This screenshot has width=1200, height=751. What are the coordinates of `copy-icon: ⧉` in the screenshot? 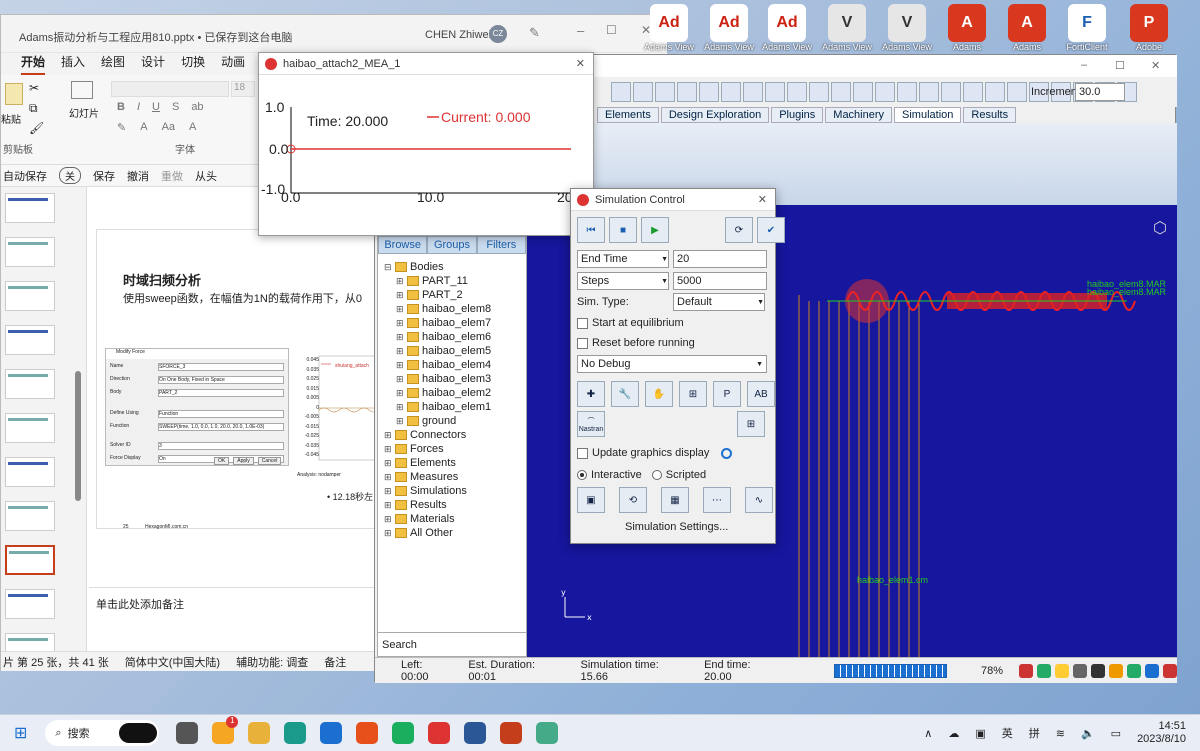 It's located at (33, 108).